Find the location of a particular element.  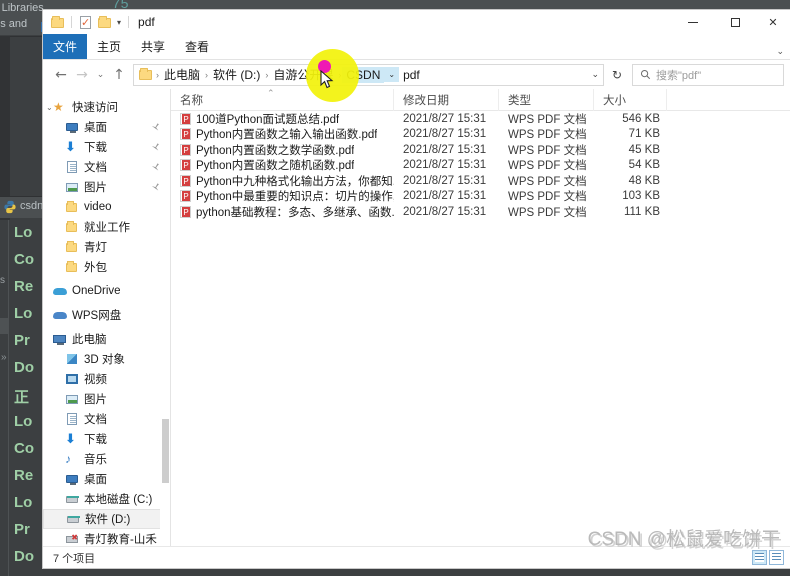

breadcrumb-this-pc: 此电脑 is located at coordinates (182, 74).